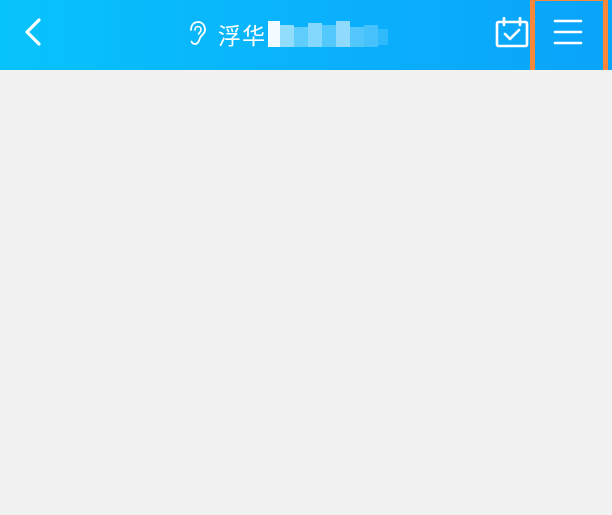 Image resolution: width=612 pixels, height=515 pixels. I want to click on hamburger-menu-icon, so click(568, 32).